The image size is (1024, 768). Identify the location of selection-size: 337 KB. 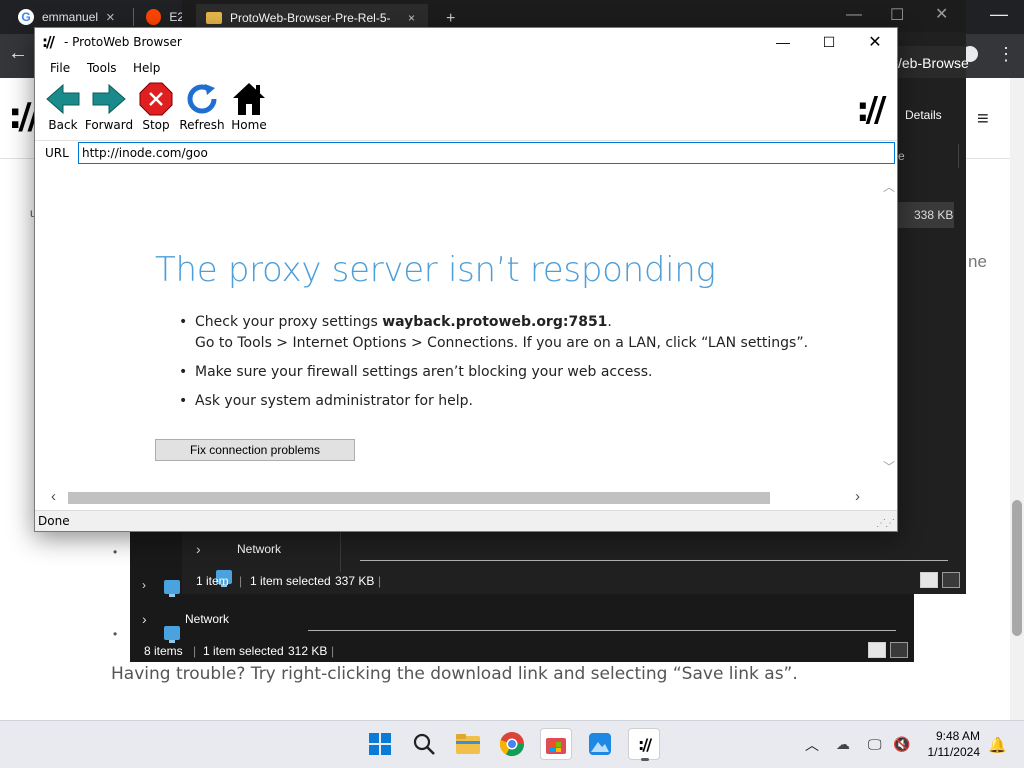
(355, 581).